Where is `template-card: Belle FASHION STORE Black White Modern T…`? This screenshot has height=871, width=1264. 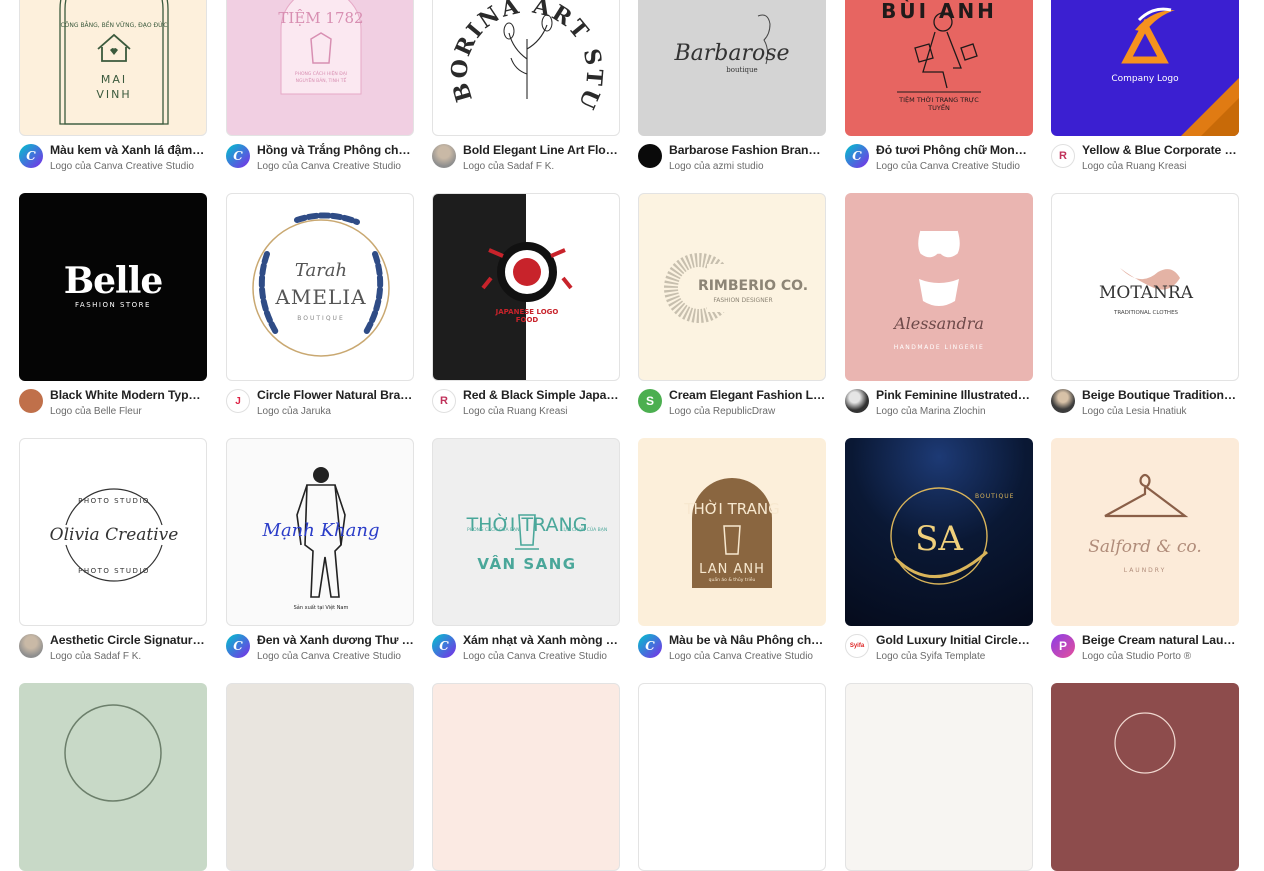
template-card: Belle FASHION STORE Black White Modern T… is located at coordinates (113, 306).